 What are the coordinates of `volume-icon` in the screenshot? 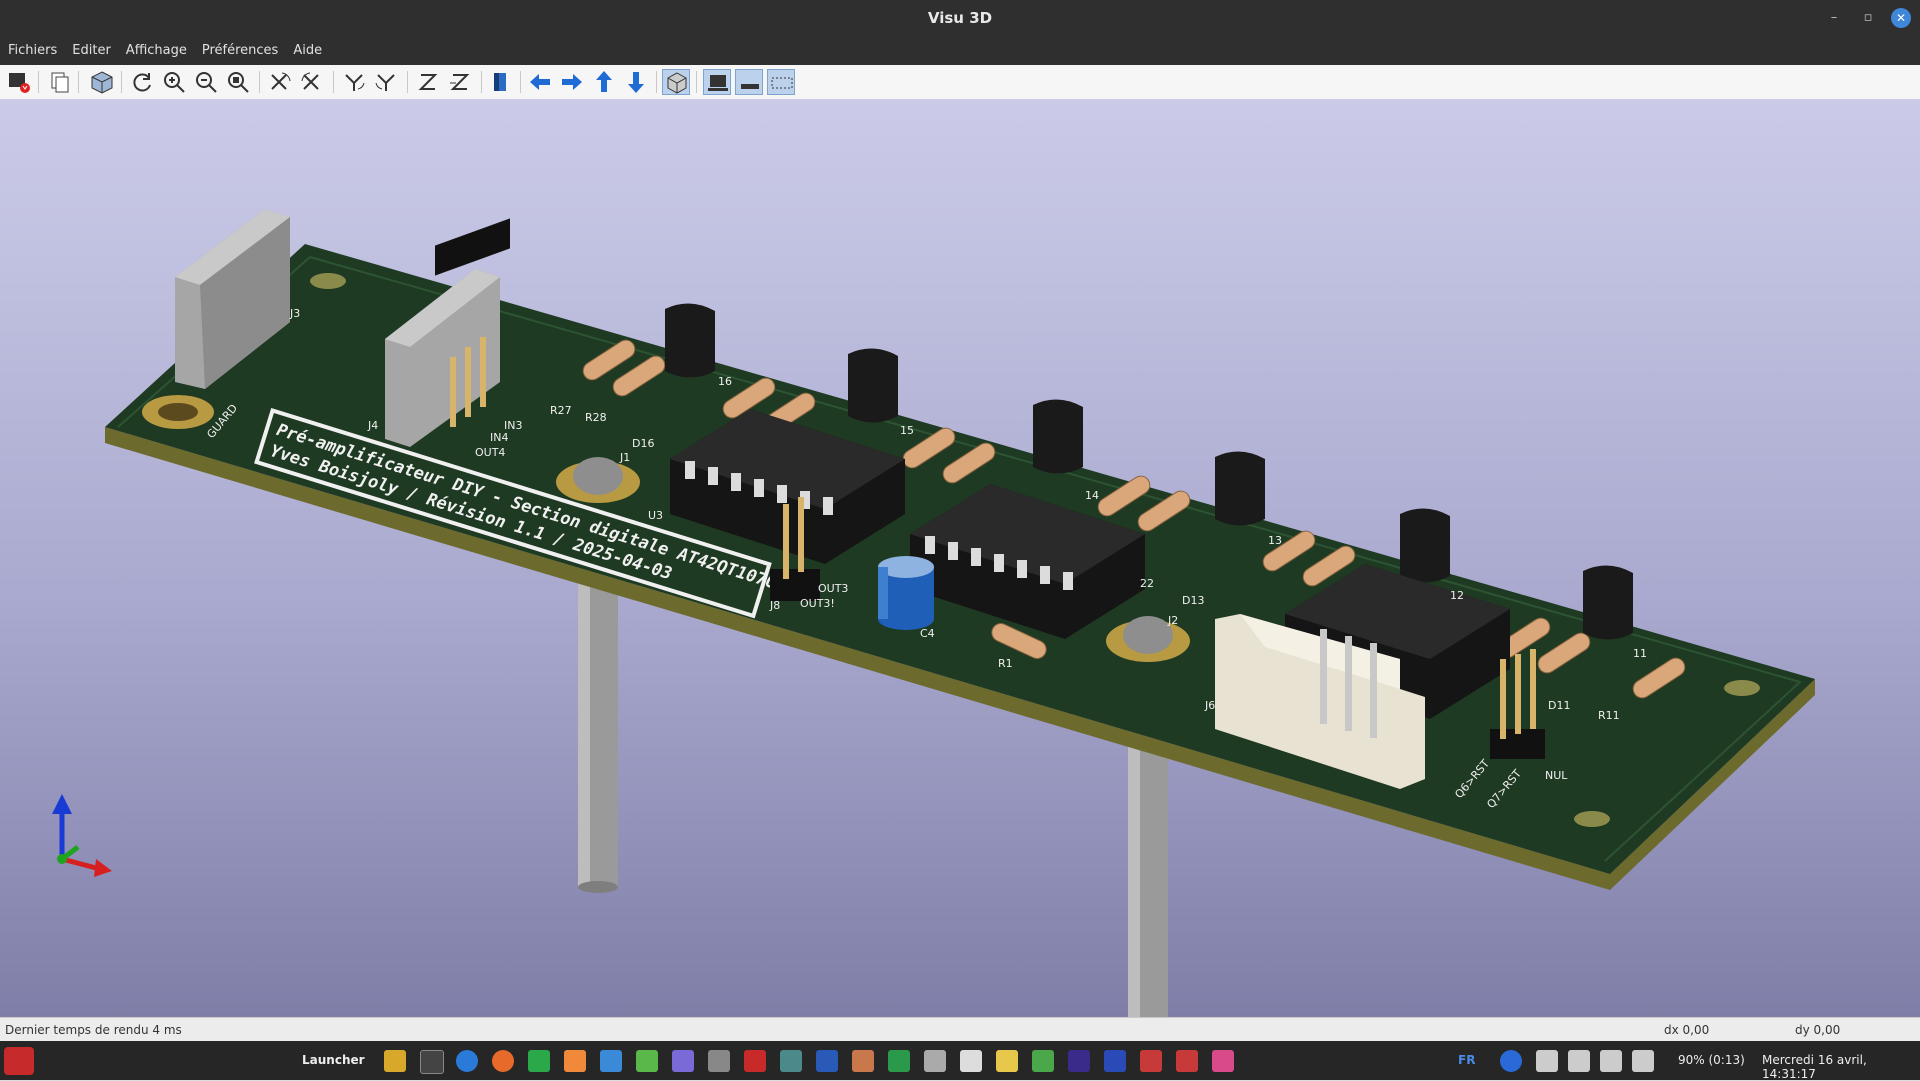 It's located at (1643, 1061).